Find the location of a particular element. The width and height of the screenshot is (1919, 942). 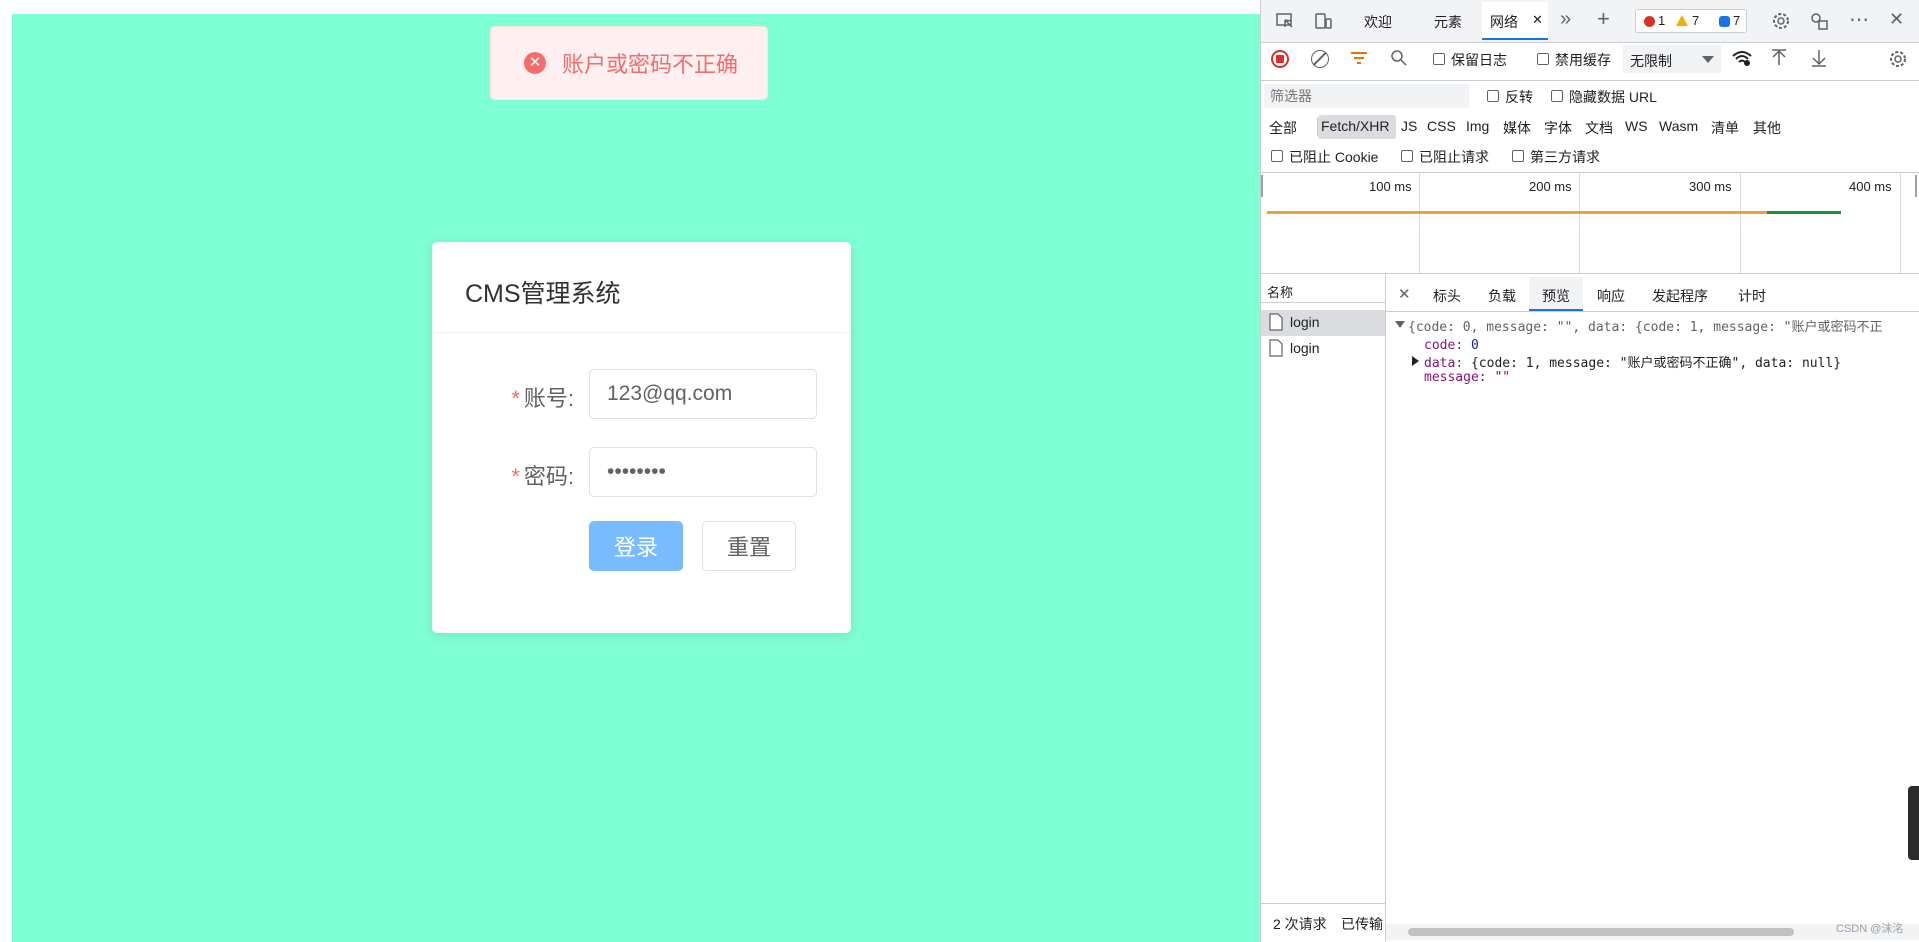

expand-triangle-icon is located at coordinates (1400, 324).